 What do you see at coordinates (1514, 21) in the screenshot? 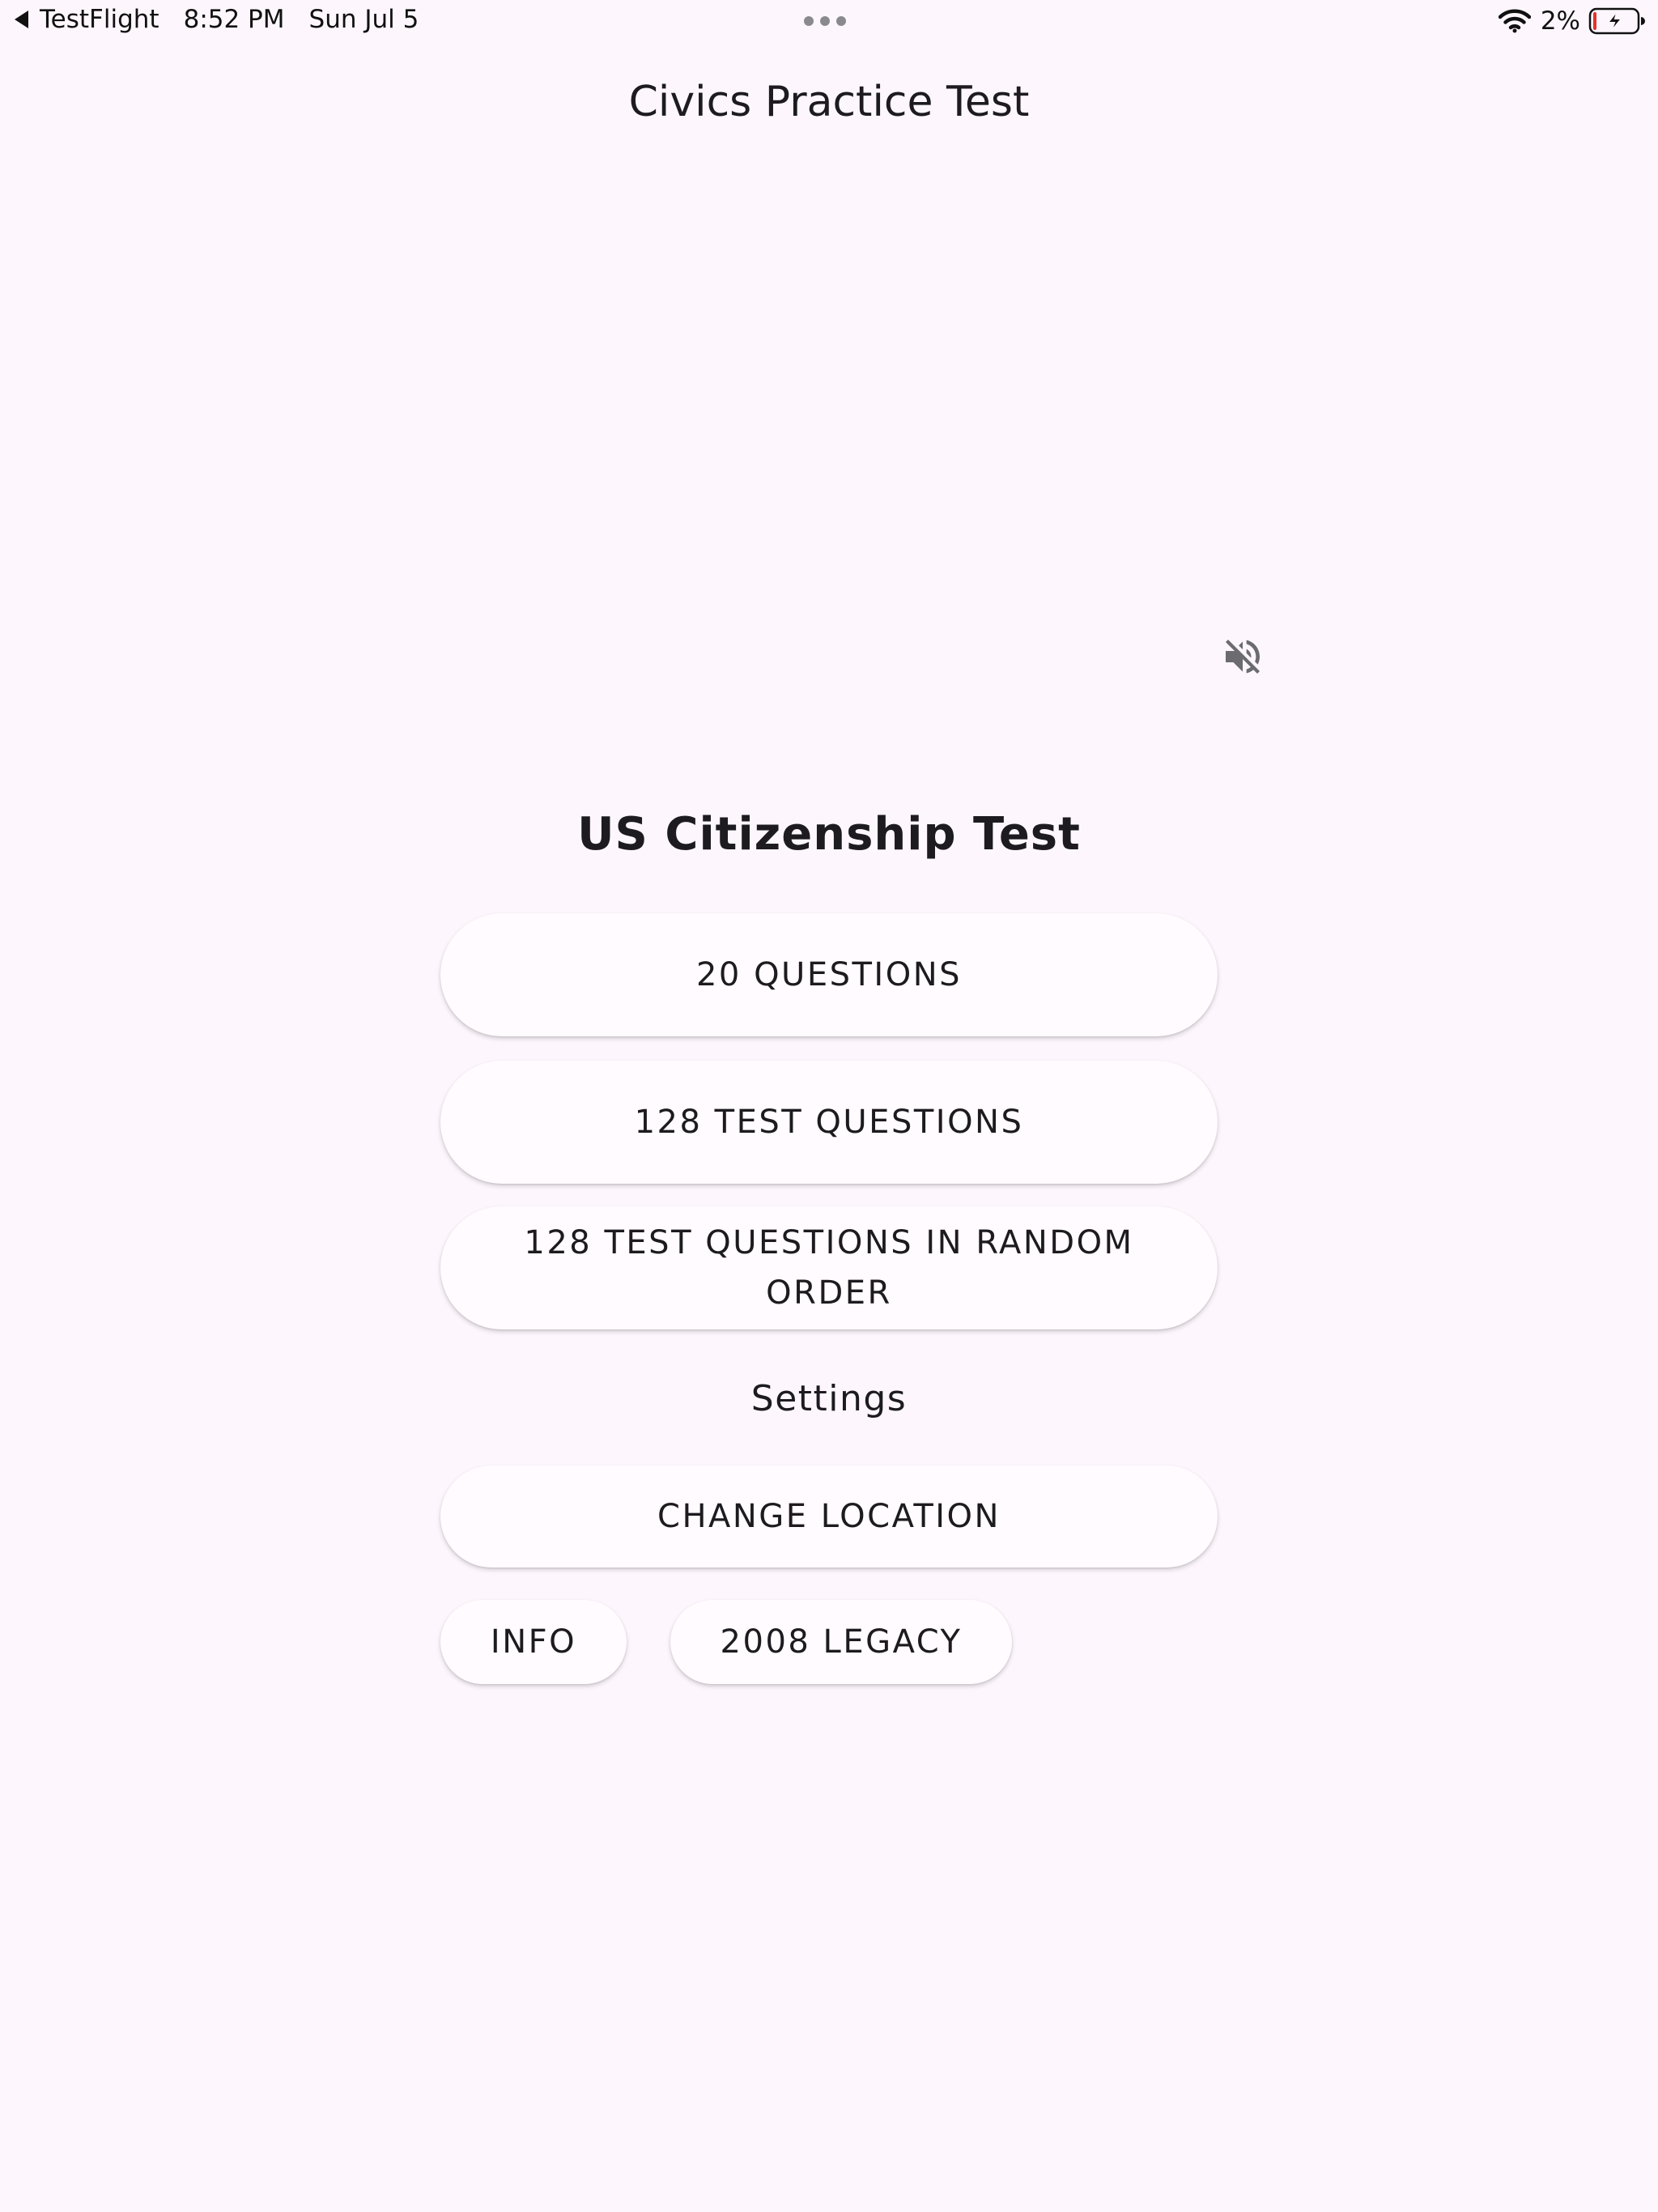
I see `wifi-icon` at bounding box center [1514, 21].